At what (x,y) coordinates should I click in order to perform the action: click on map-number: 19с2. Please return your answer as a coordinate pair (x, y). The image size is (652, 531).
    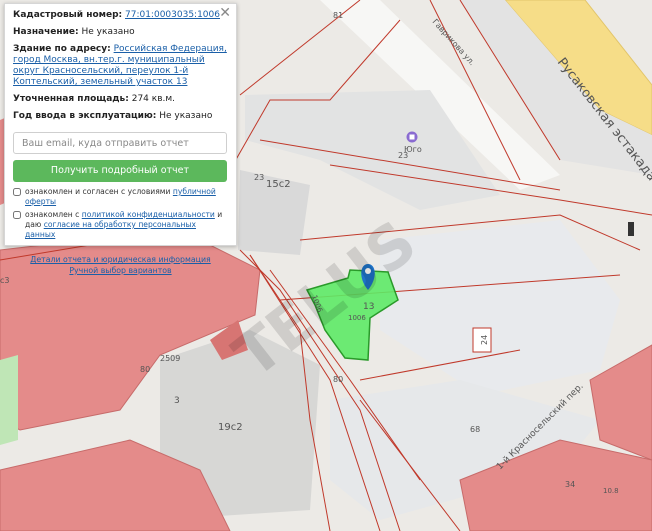
    Looking at the image, I should click on (230, 427).